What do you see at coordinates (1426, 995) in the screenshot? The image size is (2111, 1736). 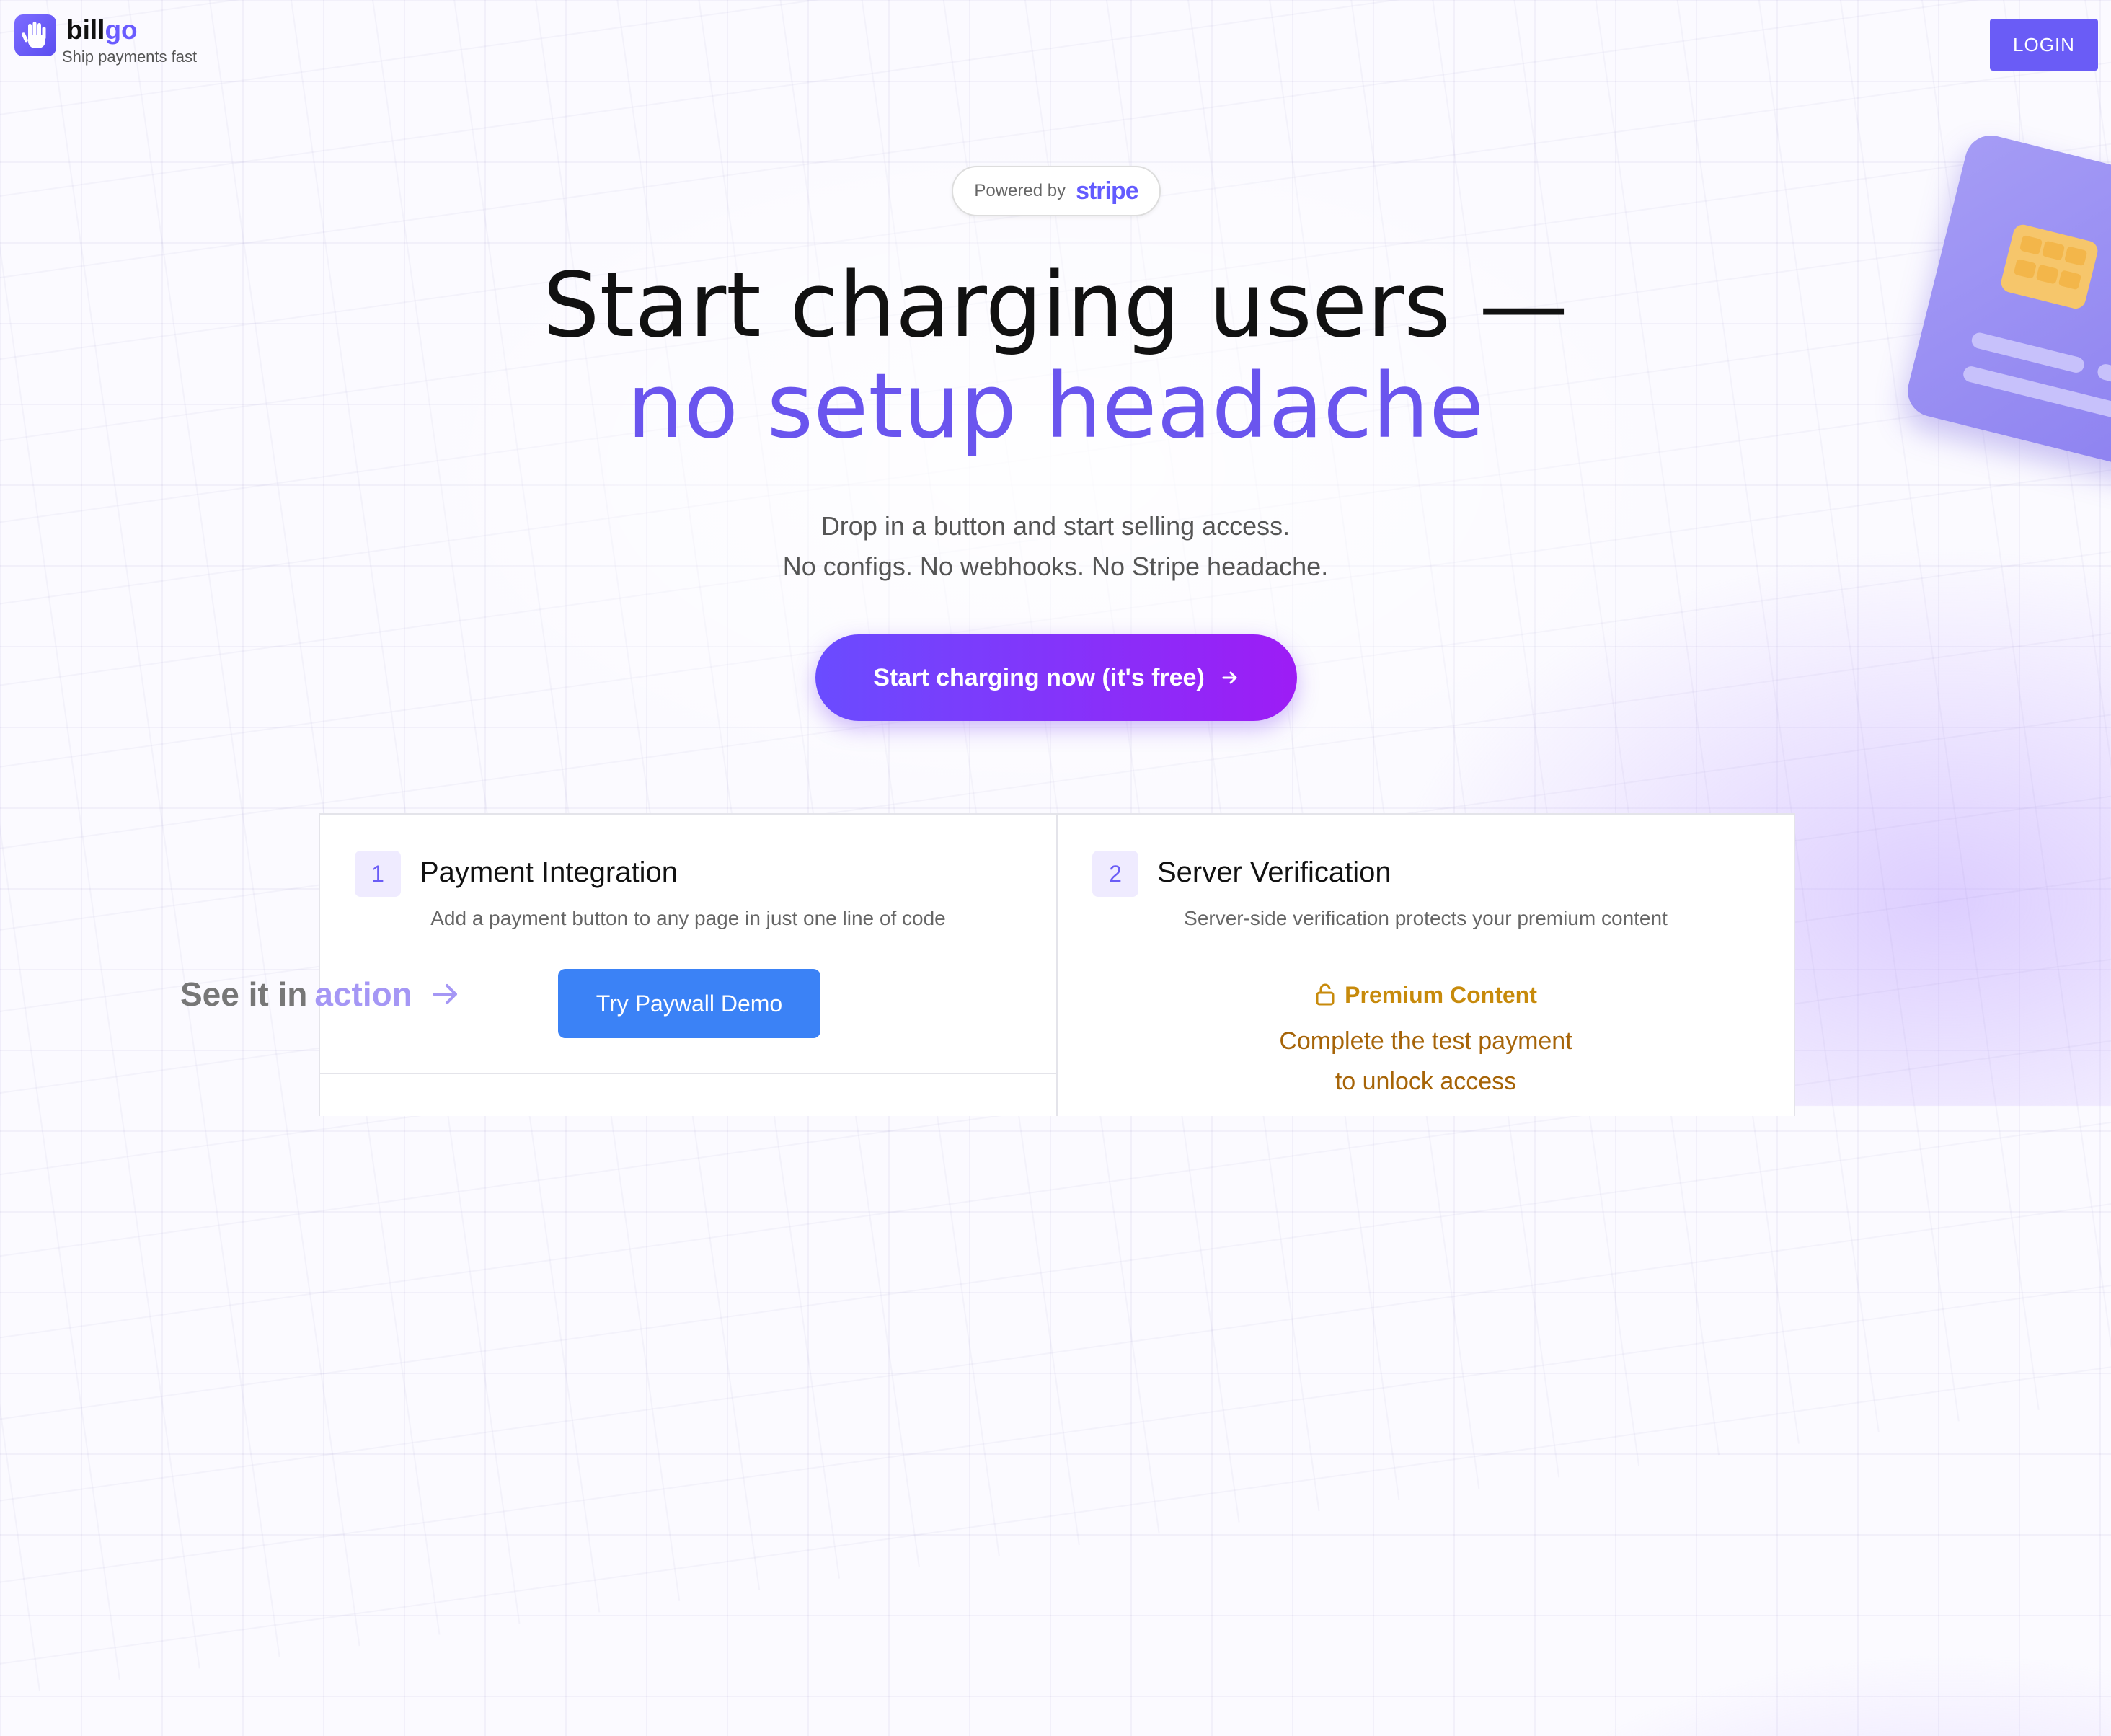 I see `premium-content-label: Premium Content` at bounding box center [1426, 995].